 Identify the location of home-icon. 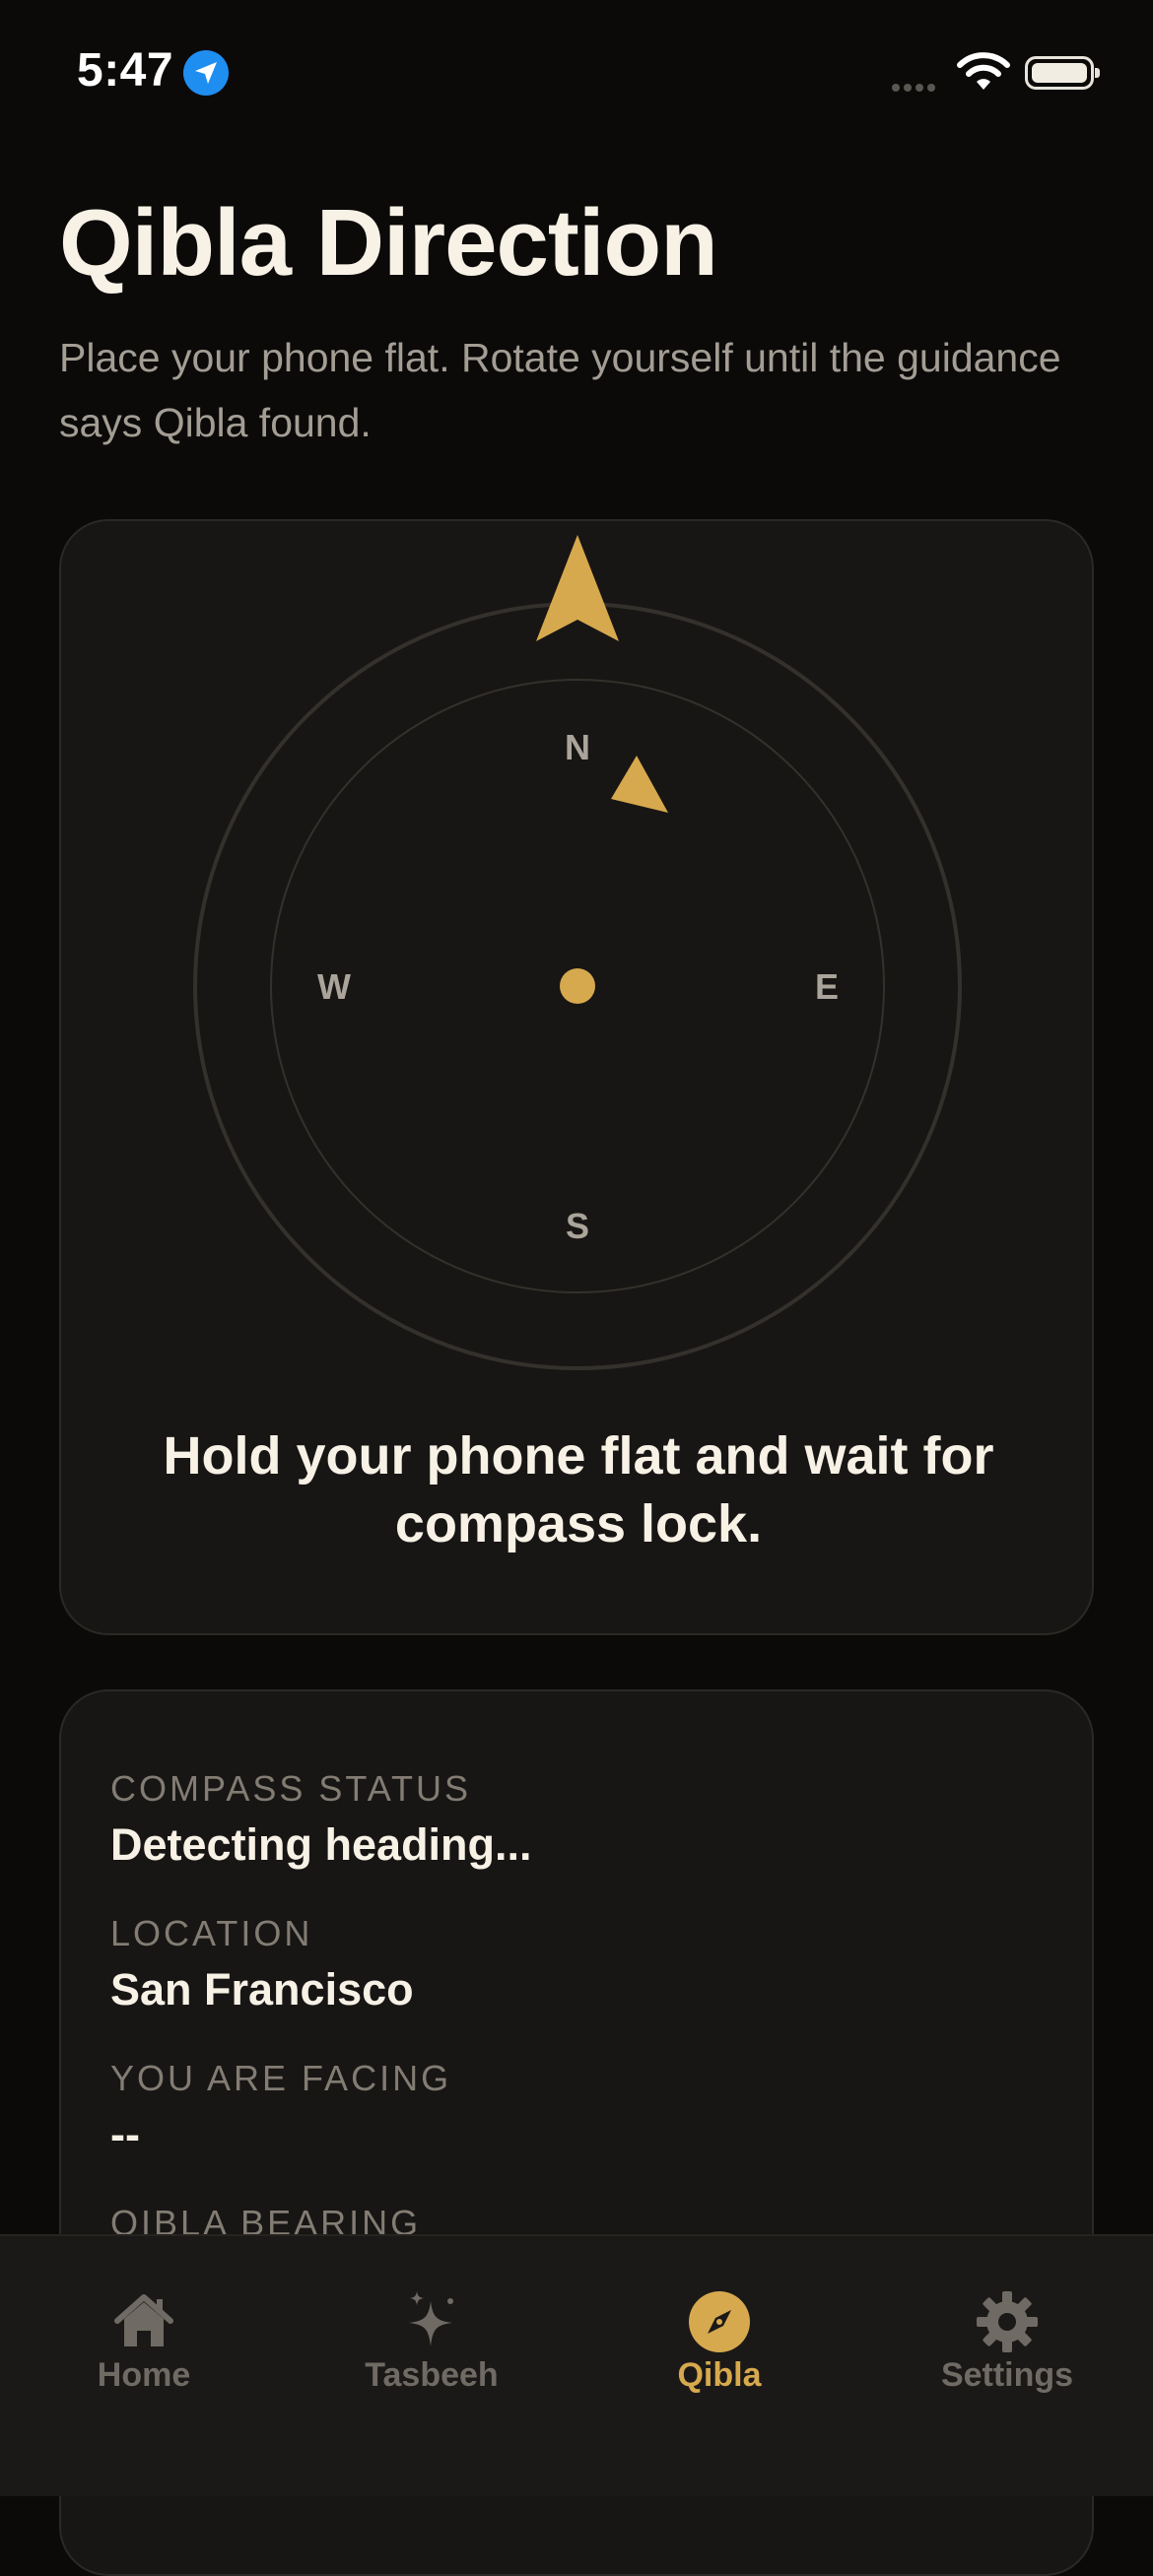
(143, 2320).